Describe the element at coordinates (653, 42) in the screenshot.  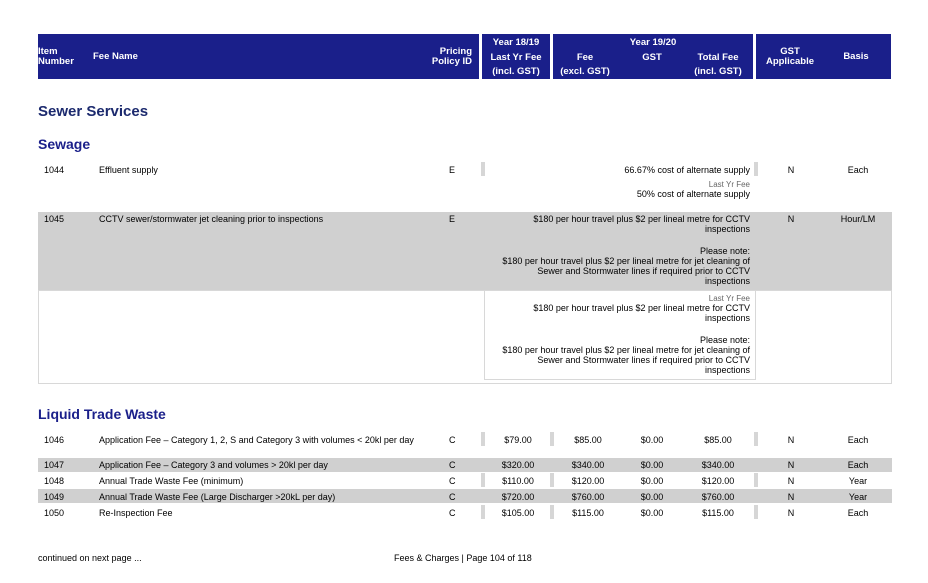
I see `header-year-curr: Year 19/20` at that location.